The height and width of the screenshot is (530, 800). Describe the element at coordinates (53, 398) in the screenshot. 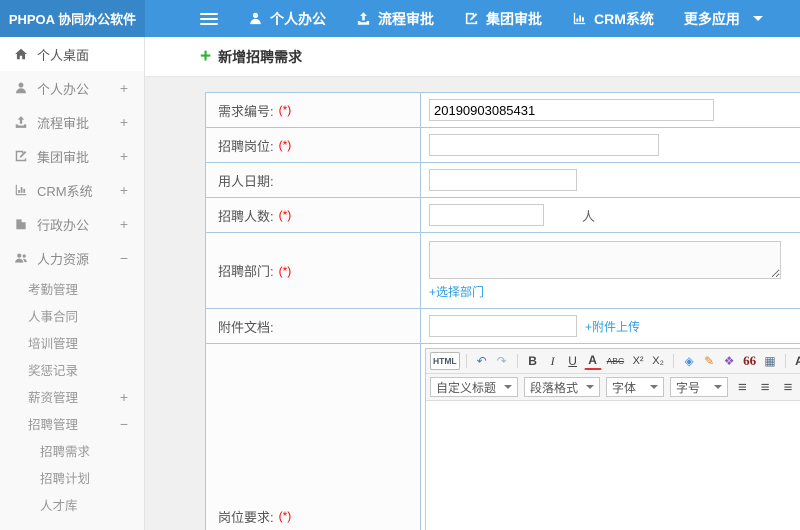

I see `sidebar-item-label: 薪资管理` at that location.